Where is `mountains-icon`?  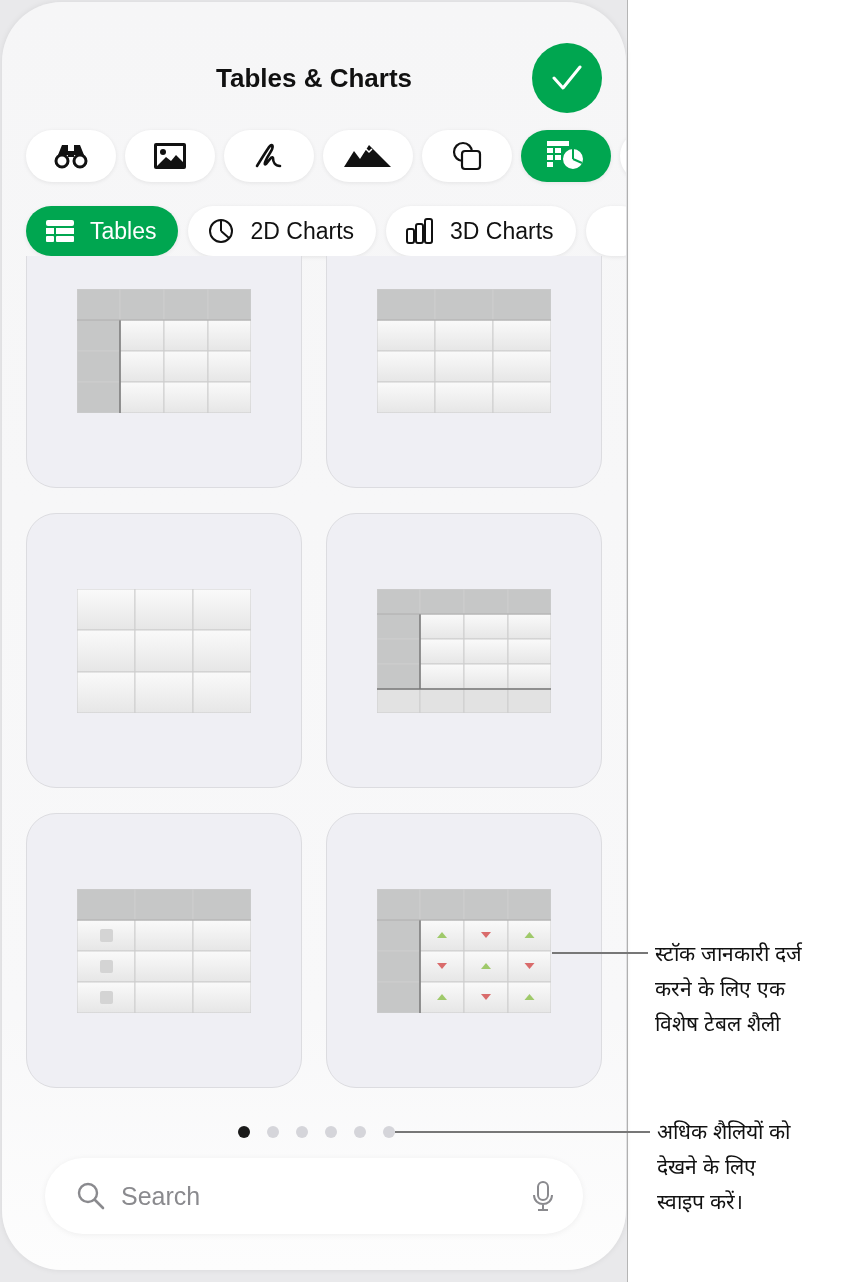
mountains-icon is located at coordinates (368, 156).